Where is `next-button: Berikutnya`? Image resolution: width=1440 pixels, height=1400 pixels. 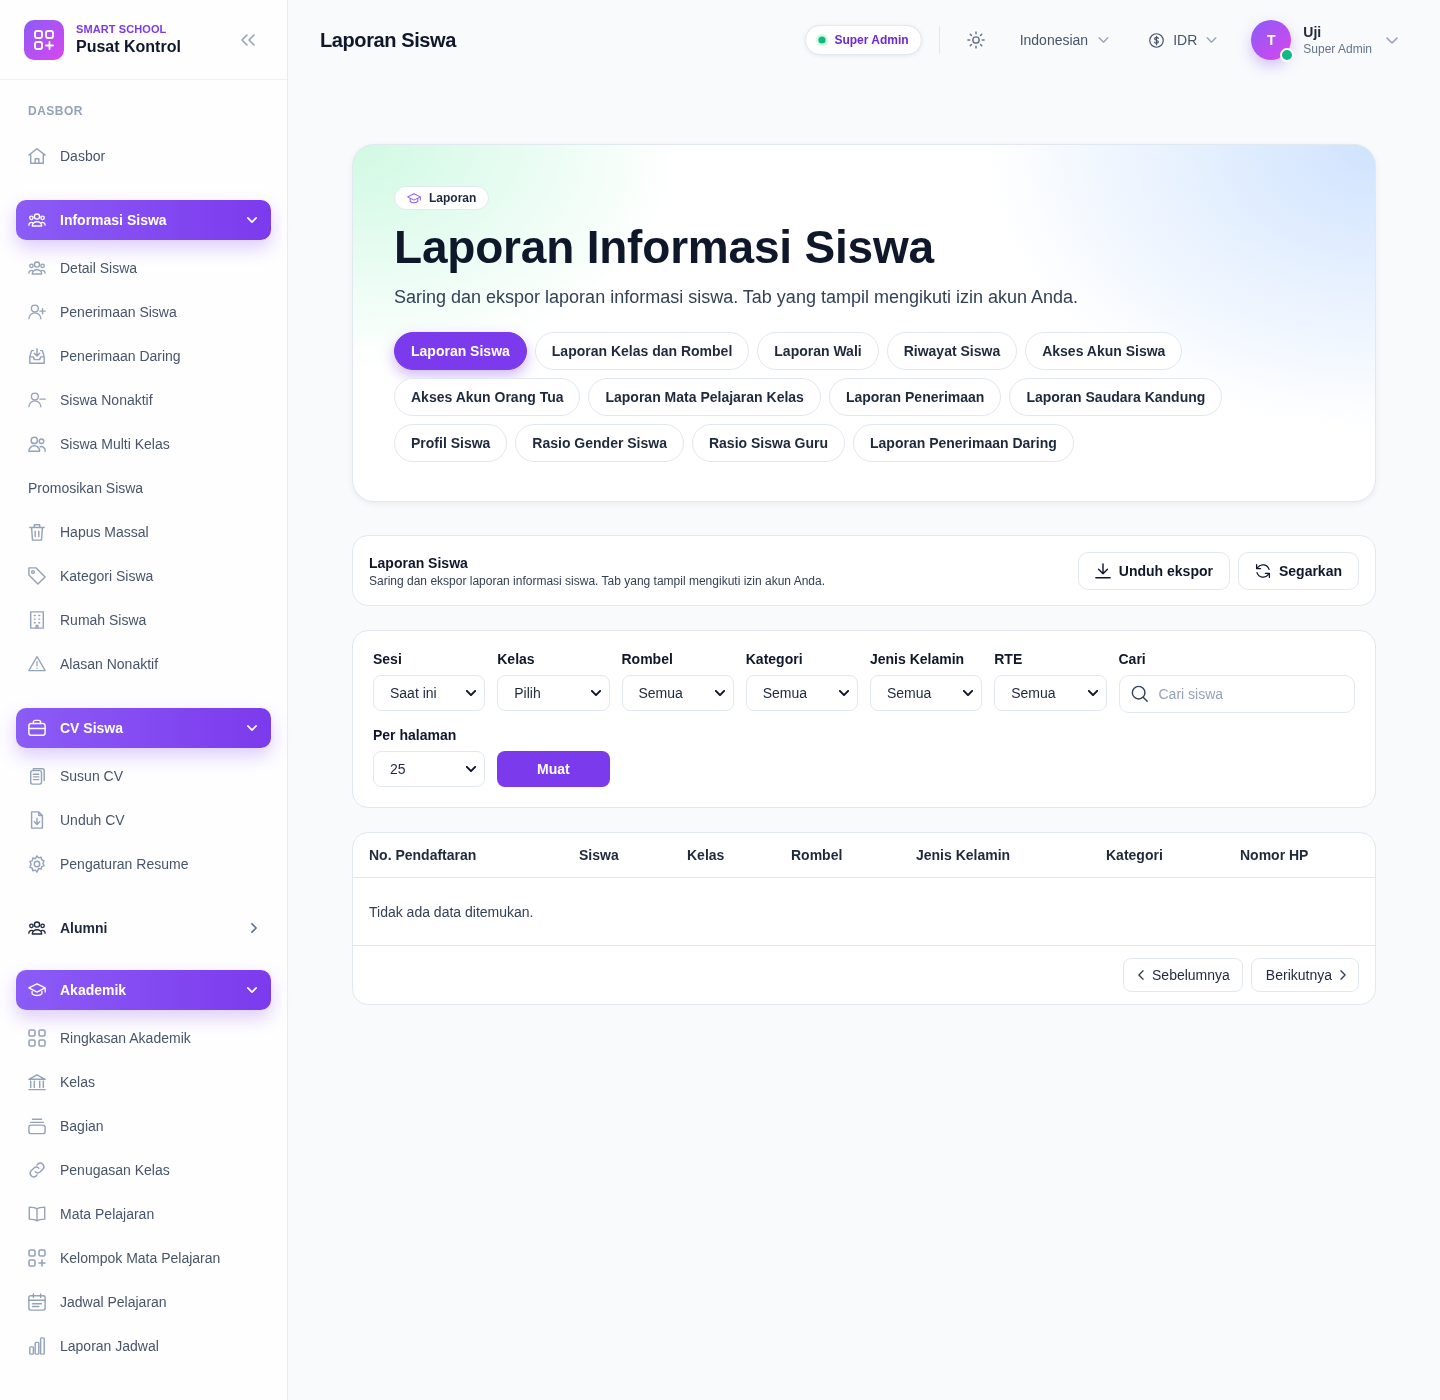 next-button: Berikutnya is located at coordinates (1304, 975).